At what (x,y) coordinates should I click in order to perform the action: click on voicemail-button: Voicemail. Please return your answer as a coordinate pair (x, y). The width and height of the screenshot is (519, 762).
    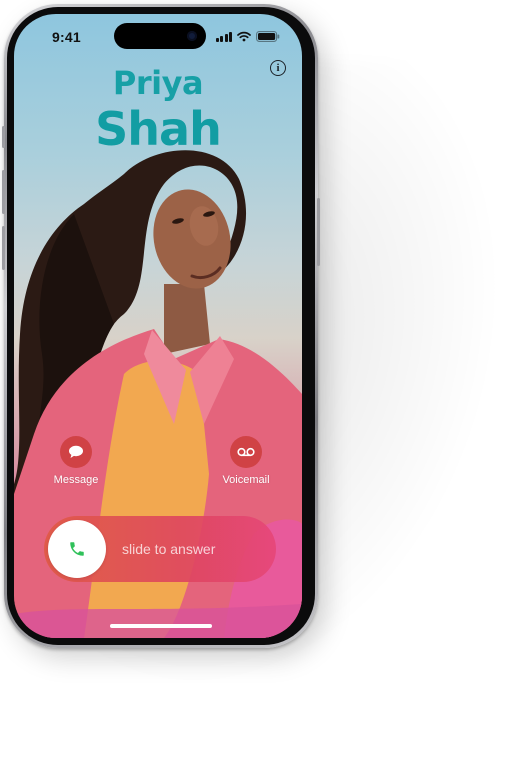
    Looking at the image, I should click on (246, 461).